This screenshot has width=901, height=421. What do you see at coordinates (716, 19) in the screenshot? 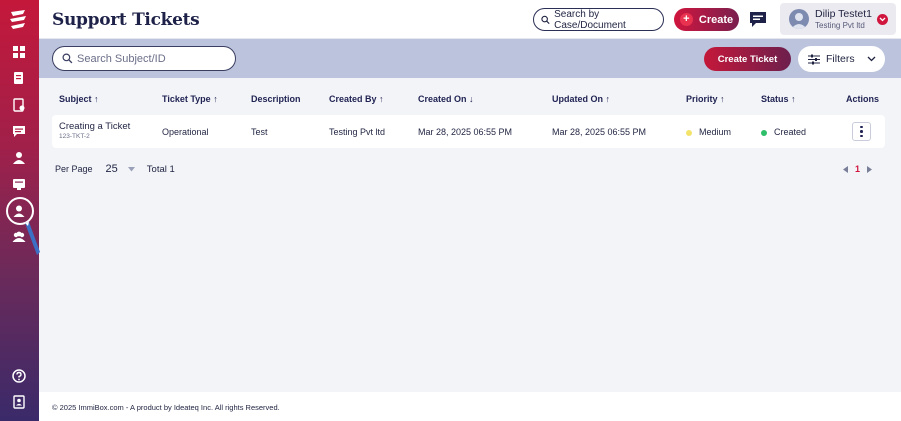
I see `create-label: Create` at bounding box center [716, 19].